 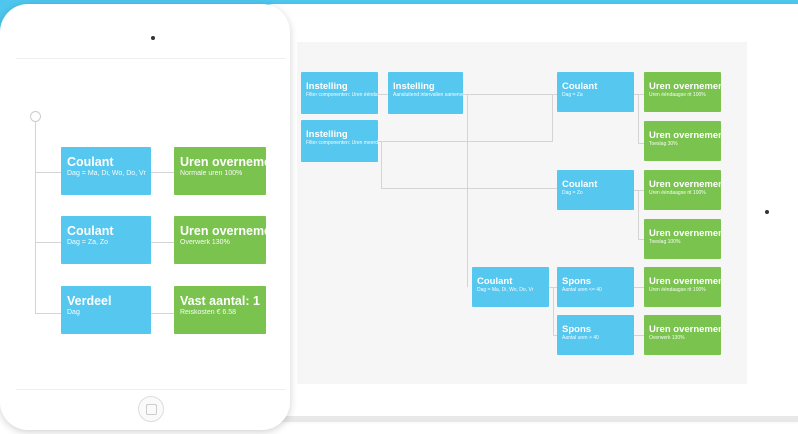 I want to click on node-spons-lte-40: Spons Aantal uren <= 40, so click(x=595, y=287).